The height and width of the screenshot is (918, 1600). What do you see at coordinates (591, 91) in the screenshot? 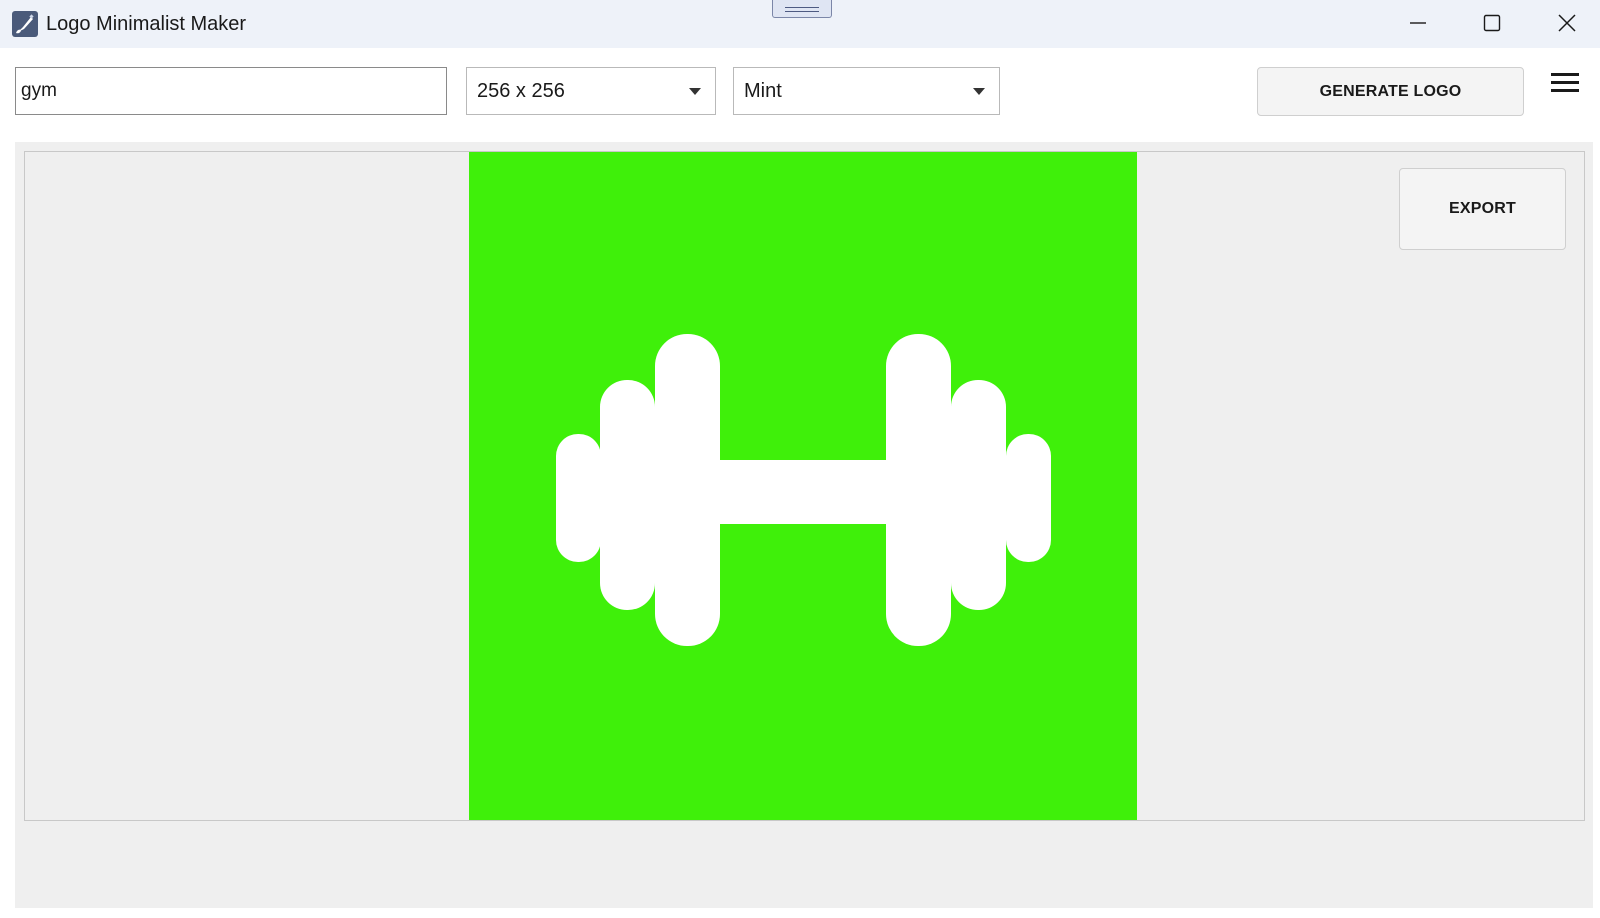
I see `size-dropdown: 256 x 256` at bounding box center [591, 91].